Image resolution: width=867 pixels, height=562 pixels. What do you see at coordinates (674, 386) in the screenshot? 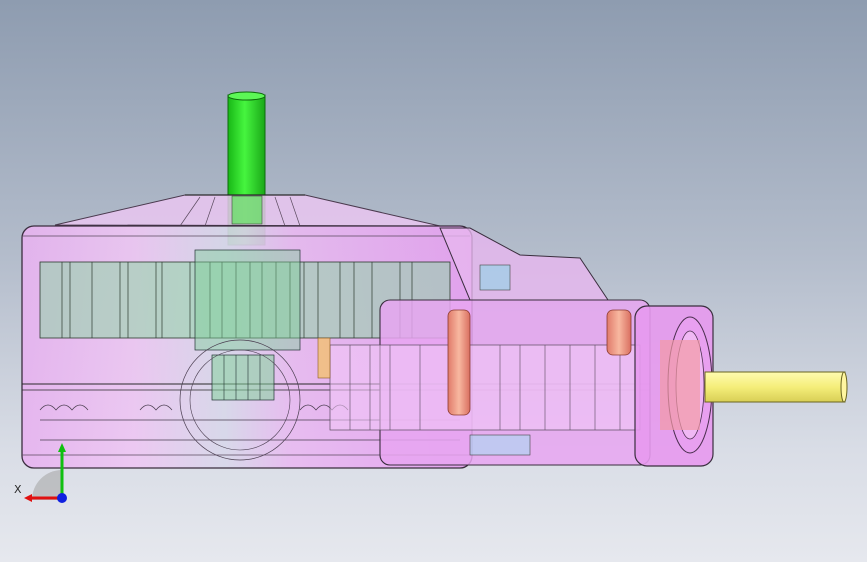
I see `end-cap` at bounding box center [674, 386].